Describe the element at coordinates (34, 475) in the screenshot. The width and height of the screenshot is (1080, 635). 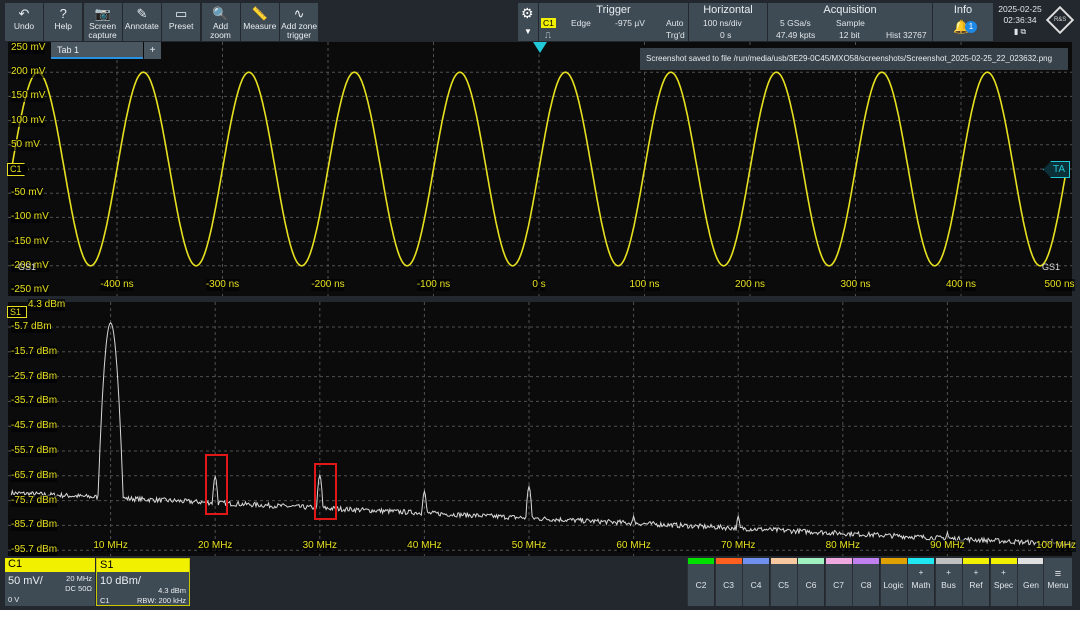
I see `y-tick-label: -65.7 dBm` at that location.